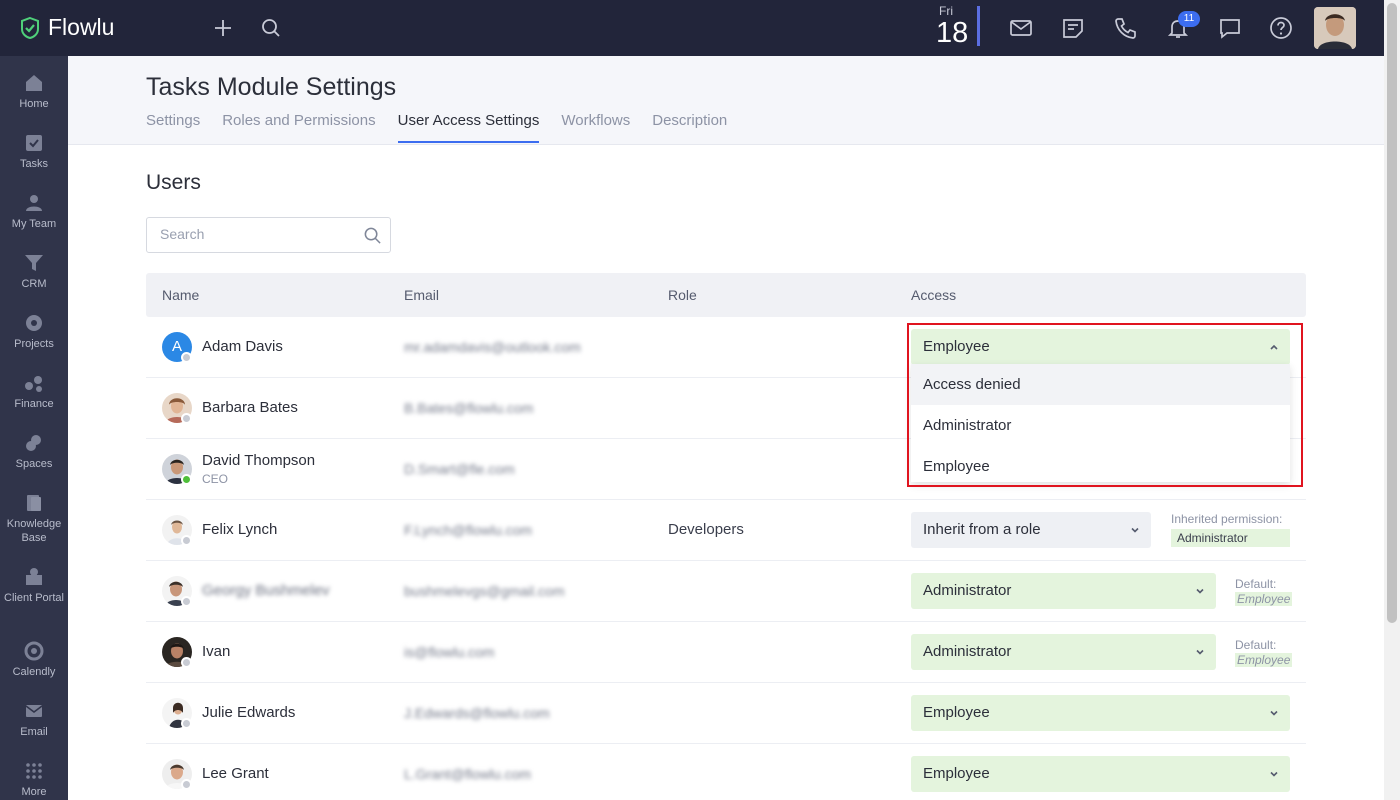 The width and height of the screenshot is (1400, 800). I want to click on sidebar-item-more: More, so click(34, 779).